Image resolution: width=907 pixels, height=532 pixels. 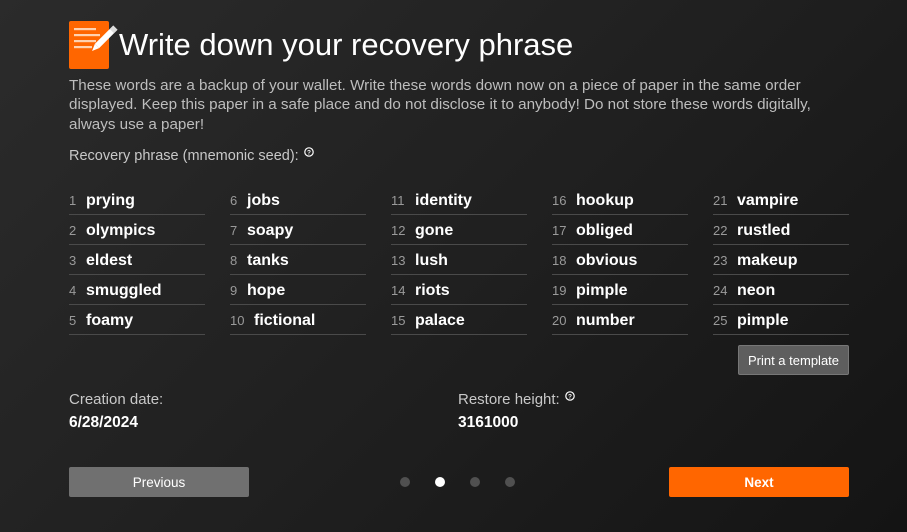 What do you see at coordinates (398, 260) in the screenshot?
I see `word-number: 13` at bounding box center [398, 260].